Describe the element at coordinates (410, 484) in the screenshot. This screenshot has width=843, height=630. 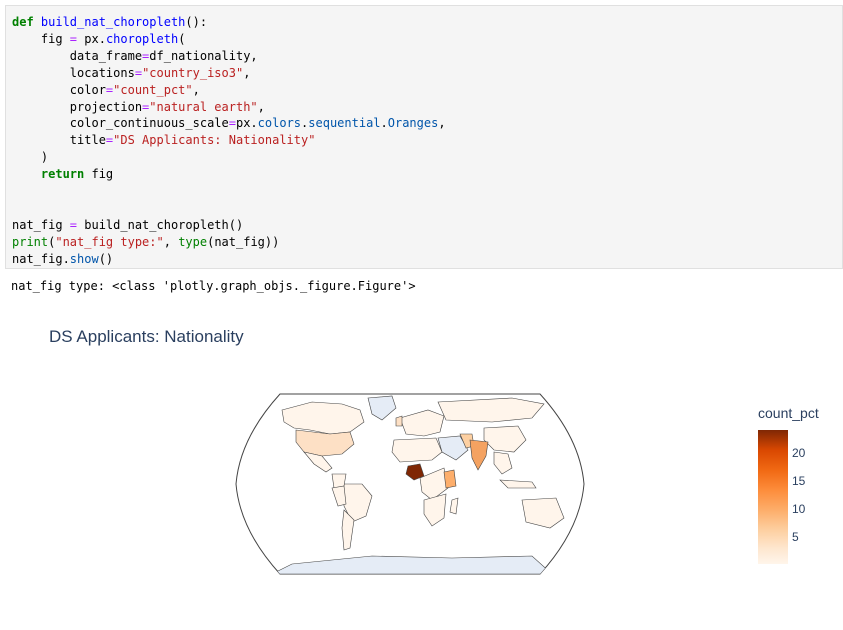
I see `choropleth-map` at that location.